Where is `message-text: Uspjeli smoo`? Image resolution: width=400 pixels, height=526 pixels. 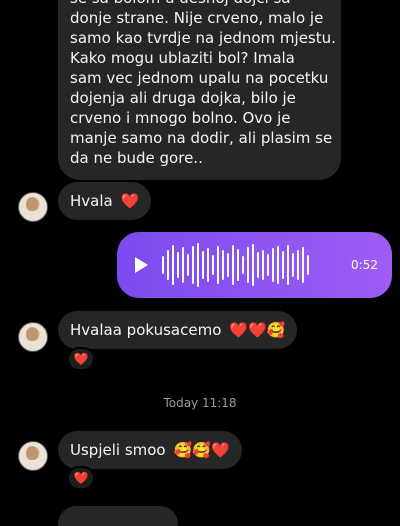
message-text: Uspjeli smoo is located at coordinates (118, 450).